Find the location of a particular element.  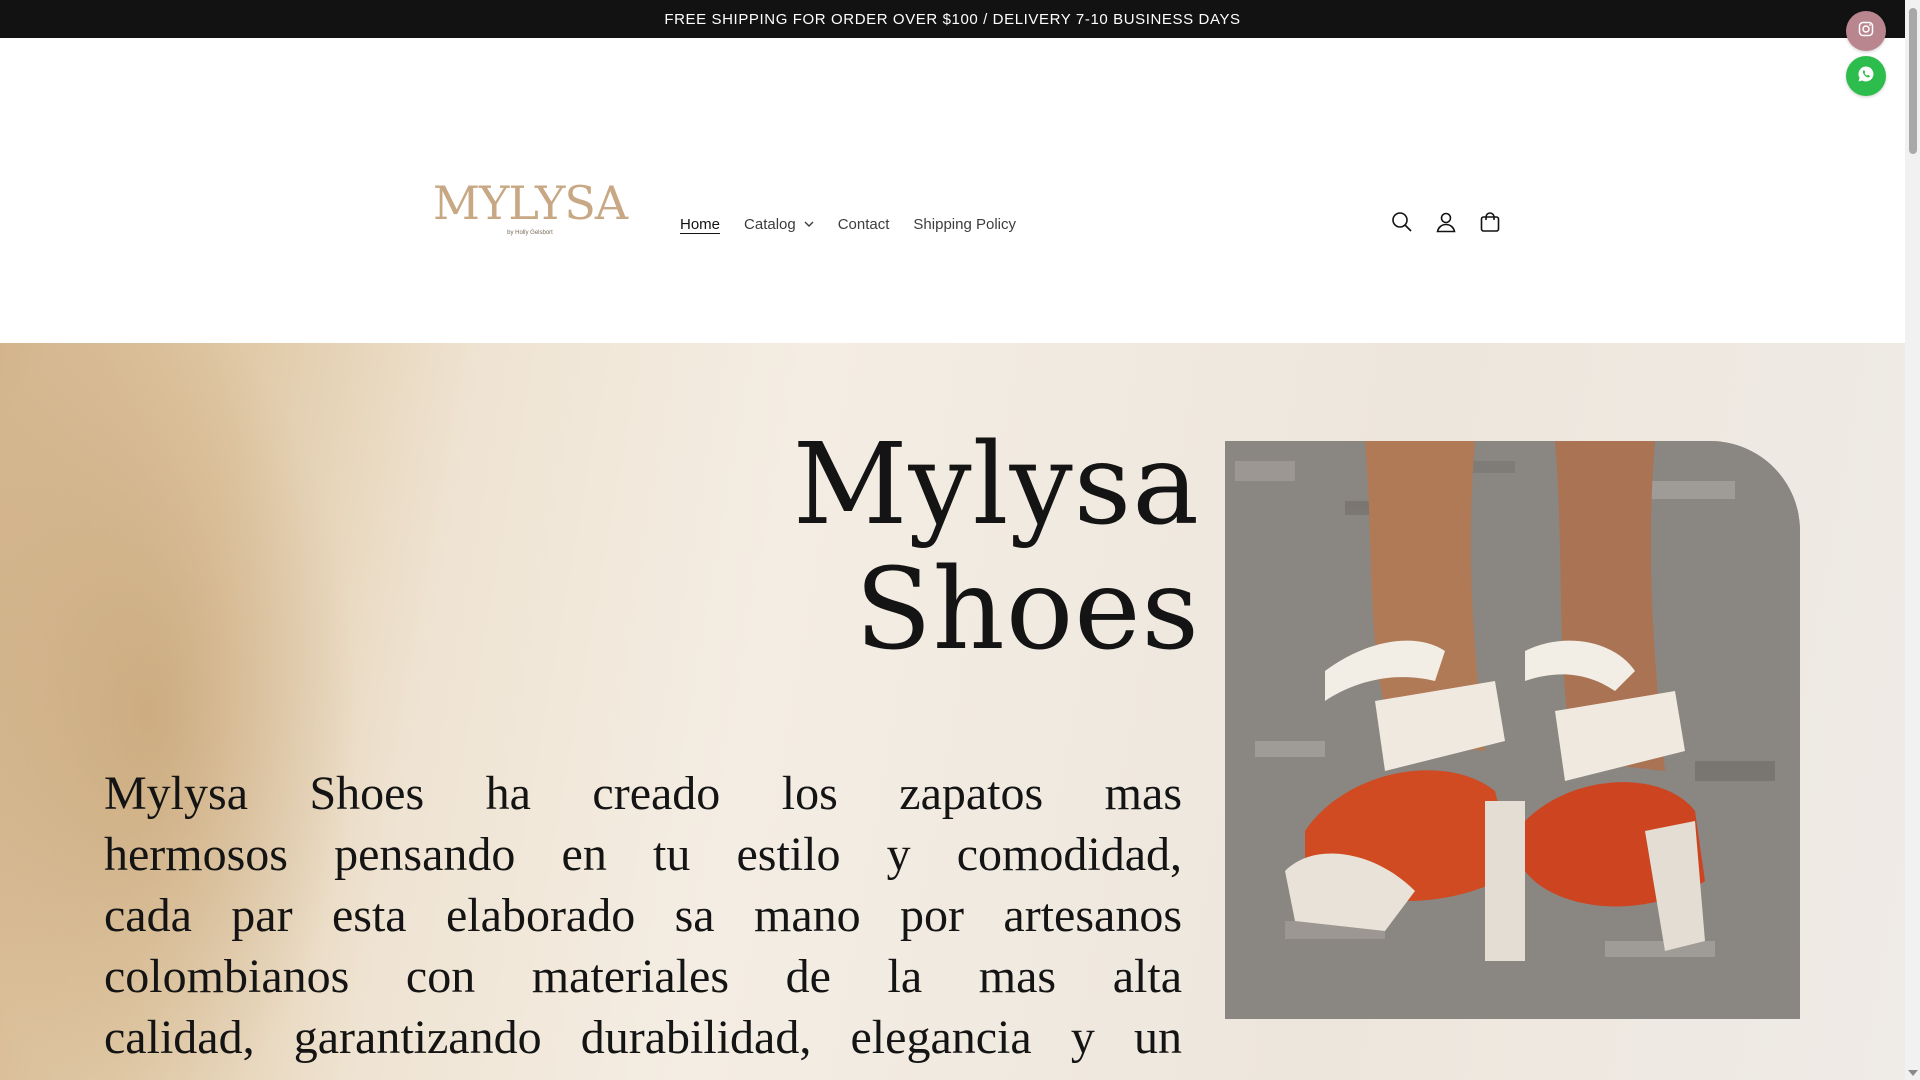

nav-shipping-policy: Shipping Policy is located at coordinates (964, 224).